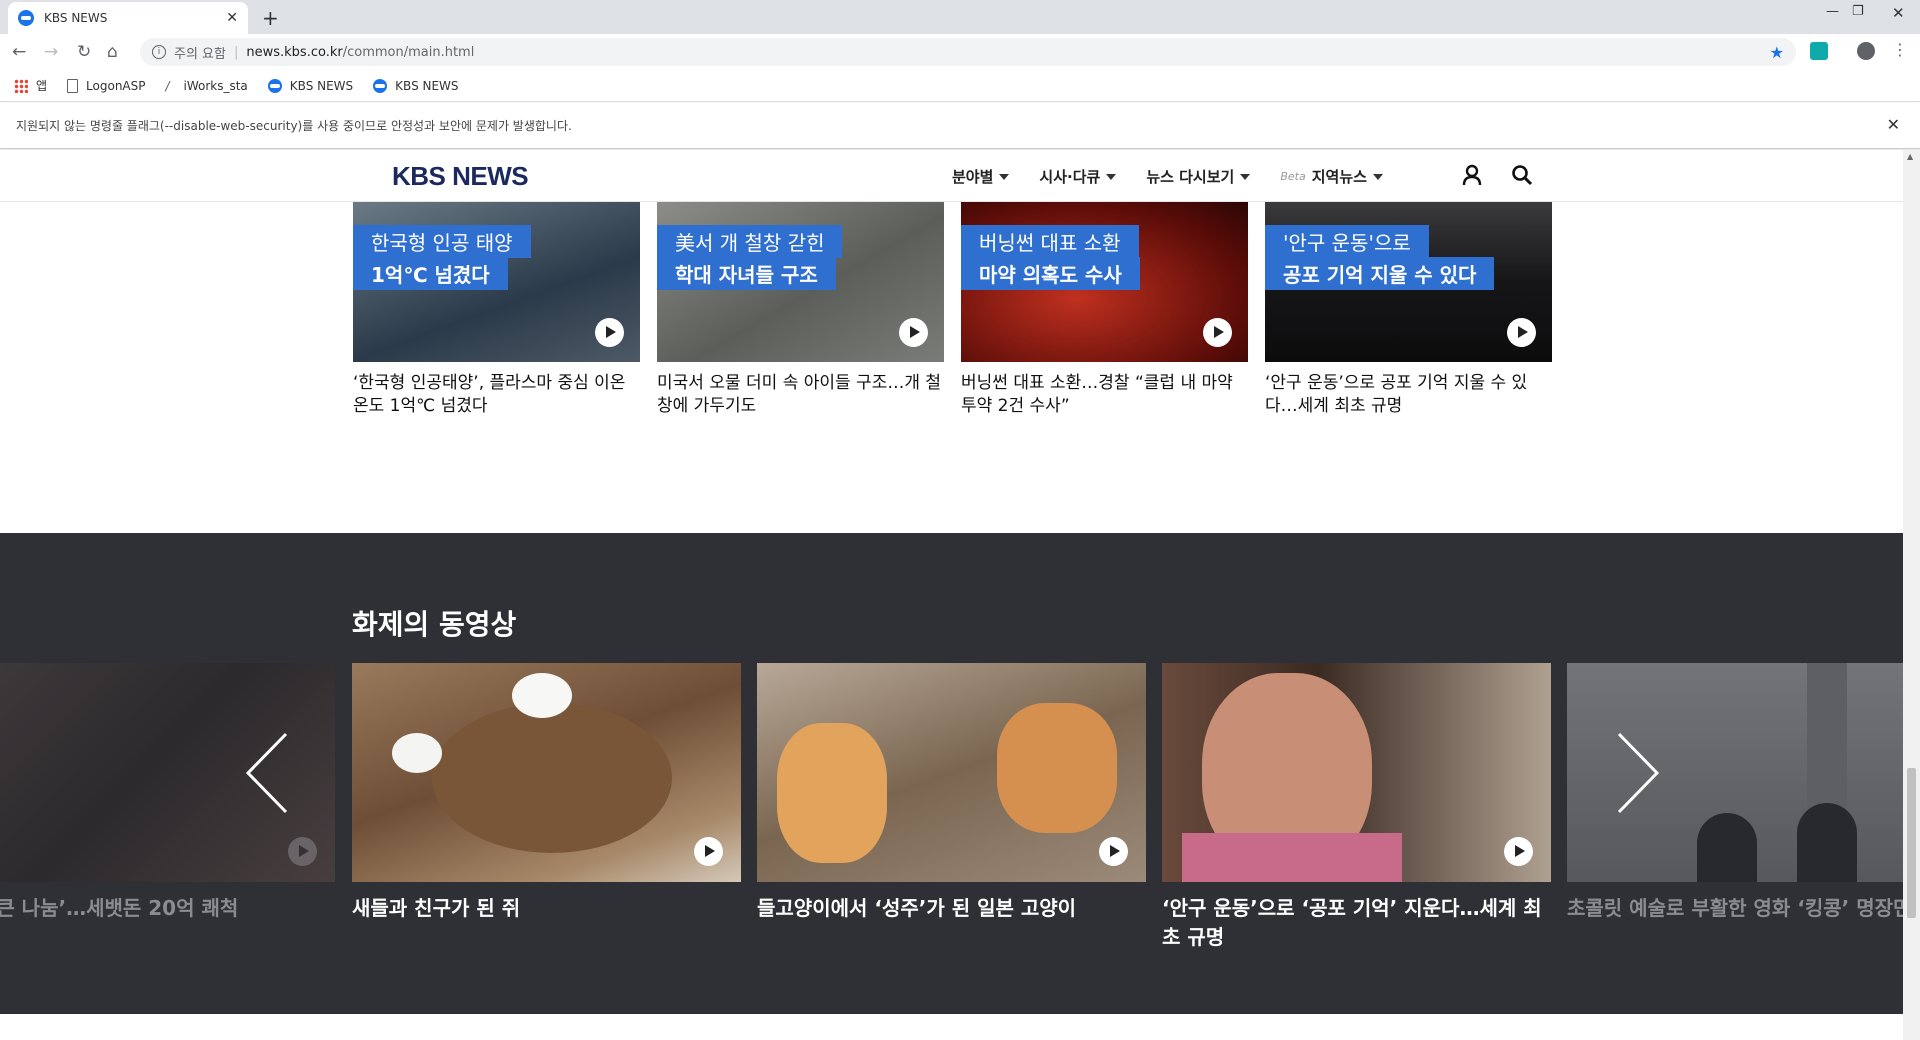 This screenshot has height=1040, width=1920. I want to click on video-card: ‘안구 운동’으로 ‘공포 기억’ 지운다…세계 최초 규명, so click(1356, 807).